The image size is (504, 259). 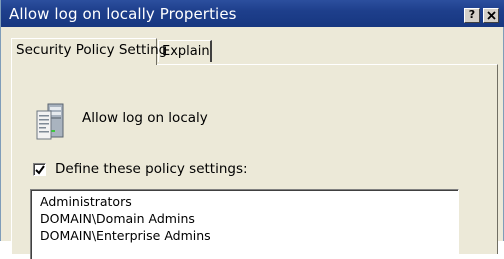 I want to click on define-settings-checkbox, so click(x=39, y=169).